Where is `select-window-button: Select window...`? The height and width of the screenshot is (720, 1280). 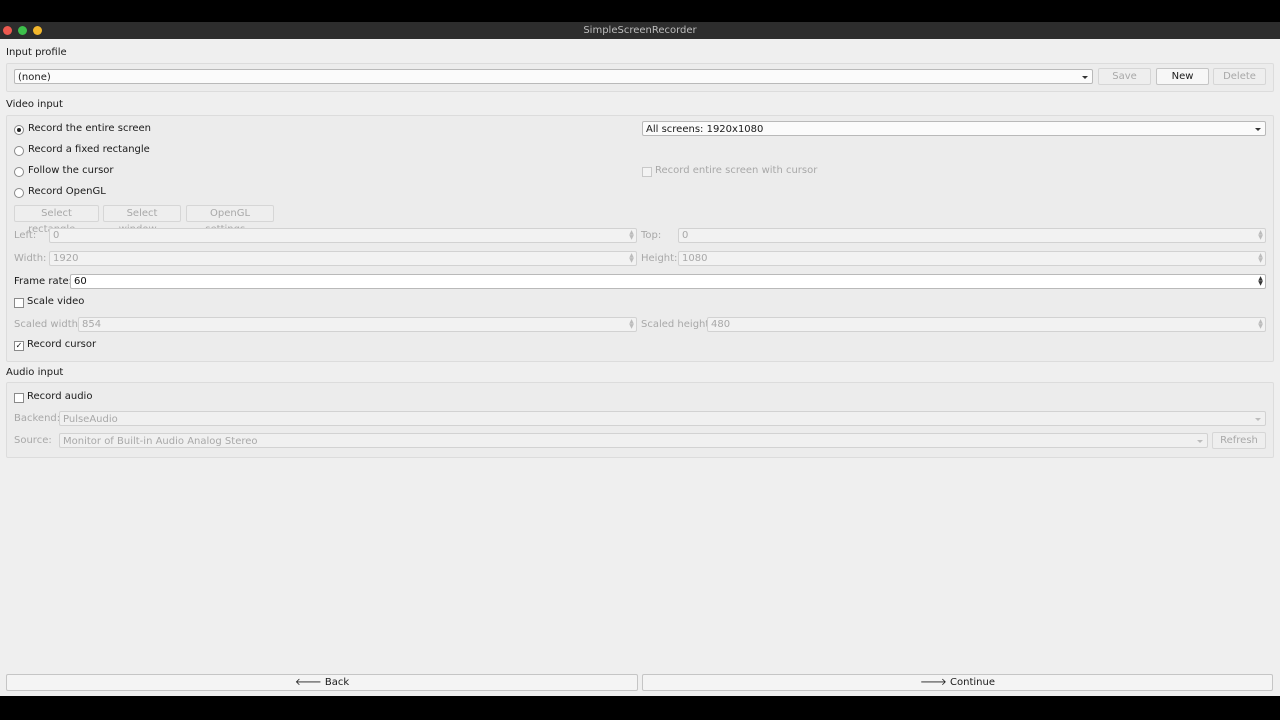 select-window-button: Select window... is located at coordinates (142, 220).